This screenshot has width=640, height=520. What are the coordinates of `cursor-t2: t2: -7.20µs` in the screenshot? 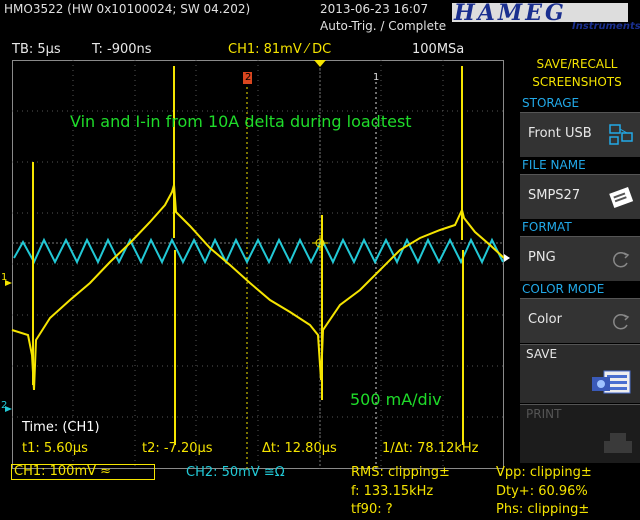 It's located at (177, 448).